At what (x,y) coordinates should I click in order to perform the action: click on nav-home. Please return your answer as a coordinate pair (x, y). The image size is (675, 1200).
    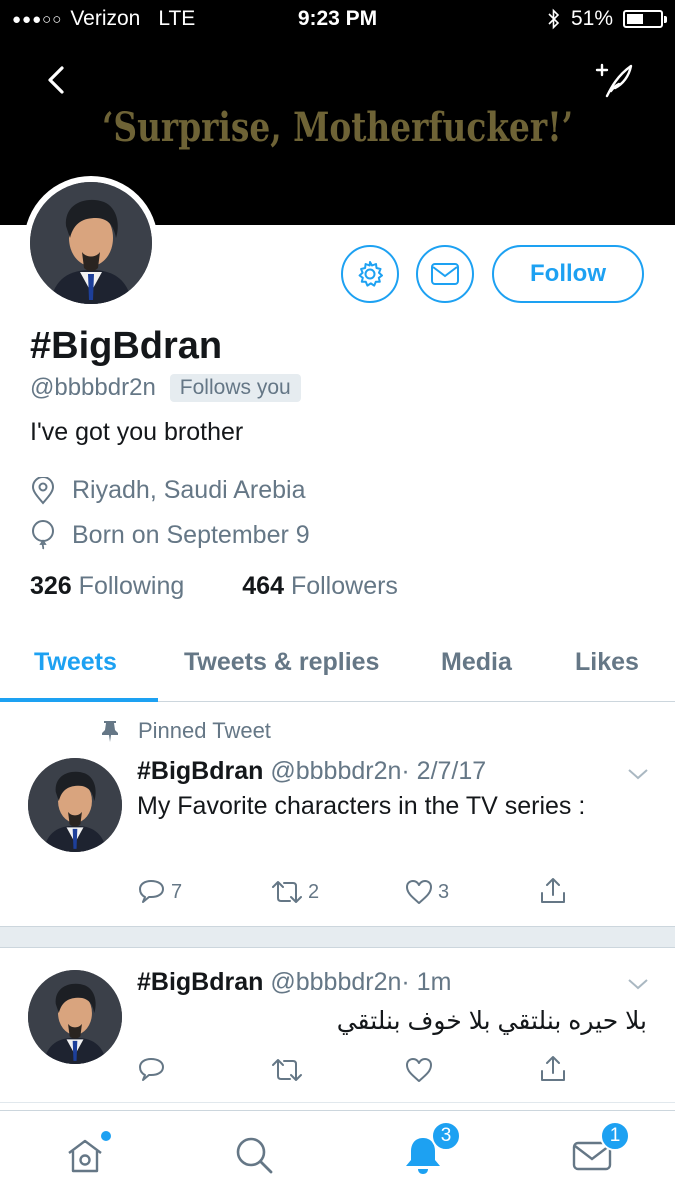
    Looking at the image, I should click on (87, 1154).